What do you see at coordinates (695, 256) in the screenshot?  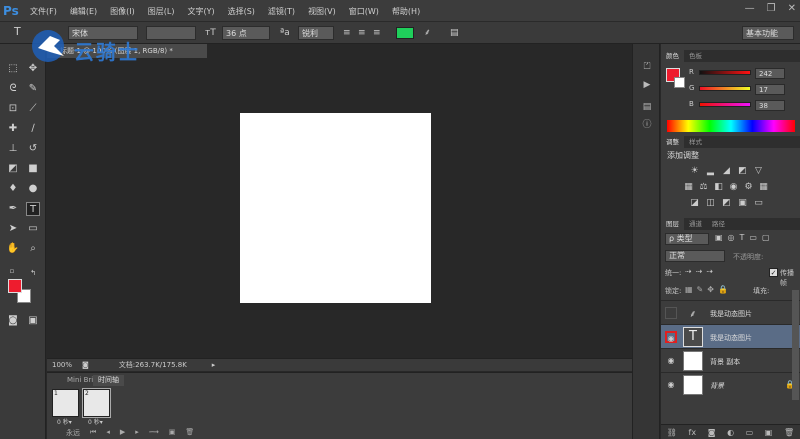 I see `blend-mode-select: 正常` at bounding box center [695, 256].